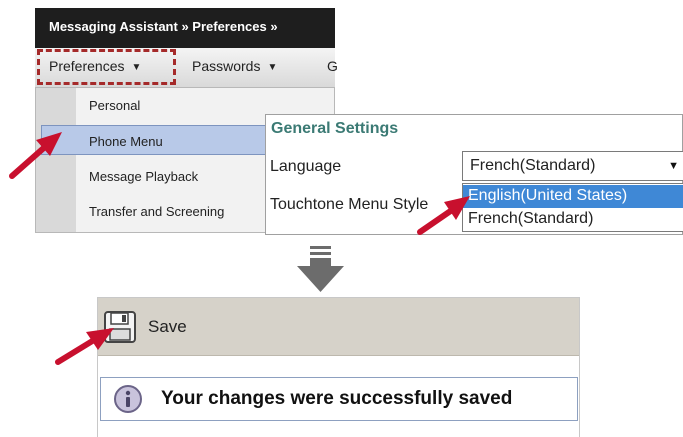 This screenshot has width=683, height=437. I want to click on passwords-menu-button: Passwords ▼, so click(234, 66).